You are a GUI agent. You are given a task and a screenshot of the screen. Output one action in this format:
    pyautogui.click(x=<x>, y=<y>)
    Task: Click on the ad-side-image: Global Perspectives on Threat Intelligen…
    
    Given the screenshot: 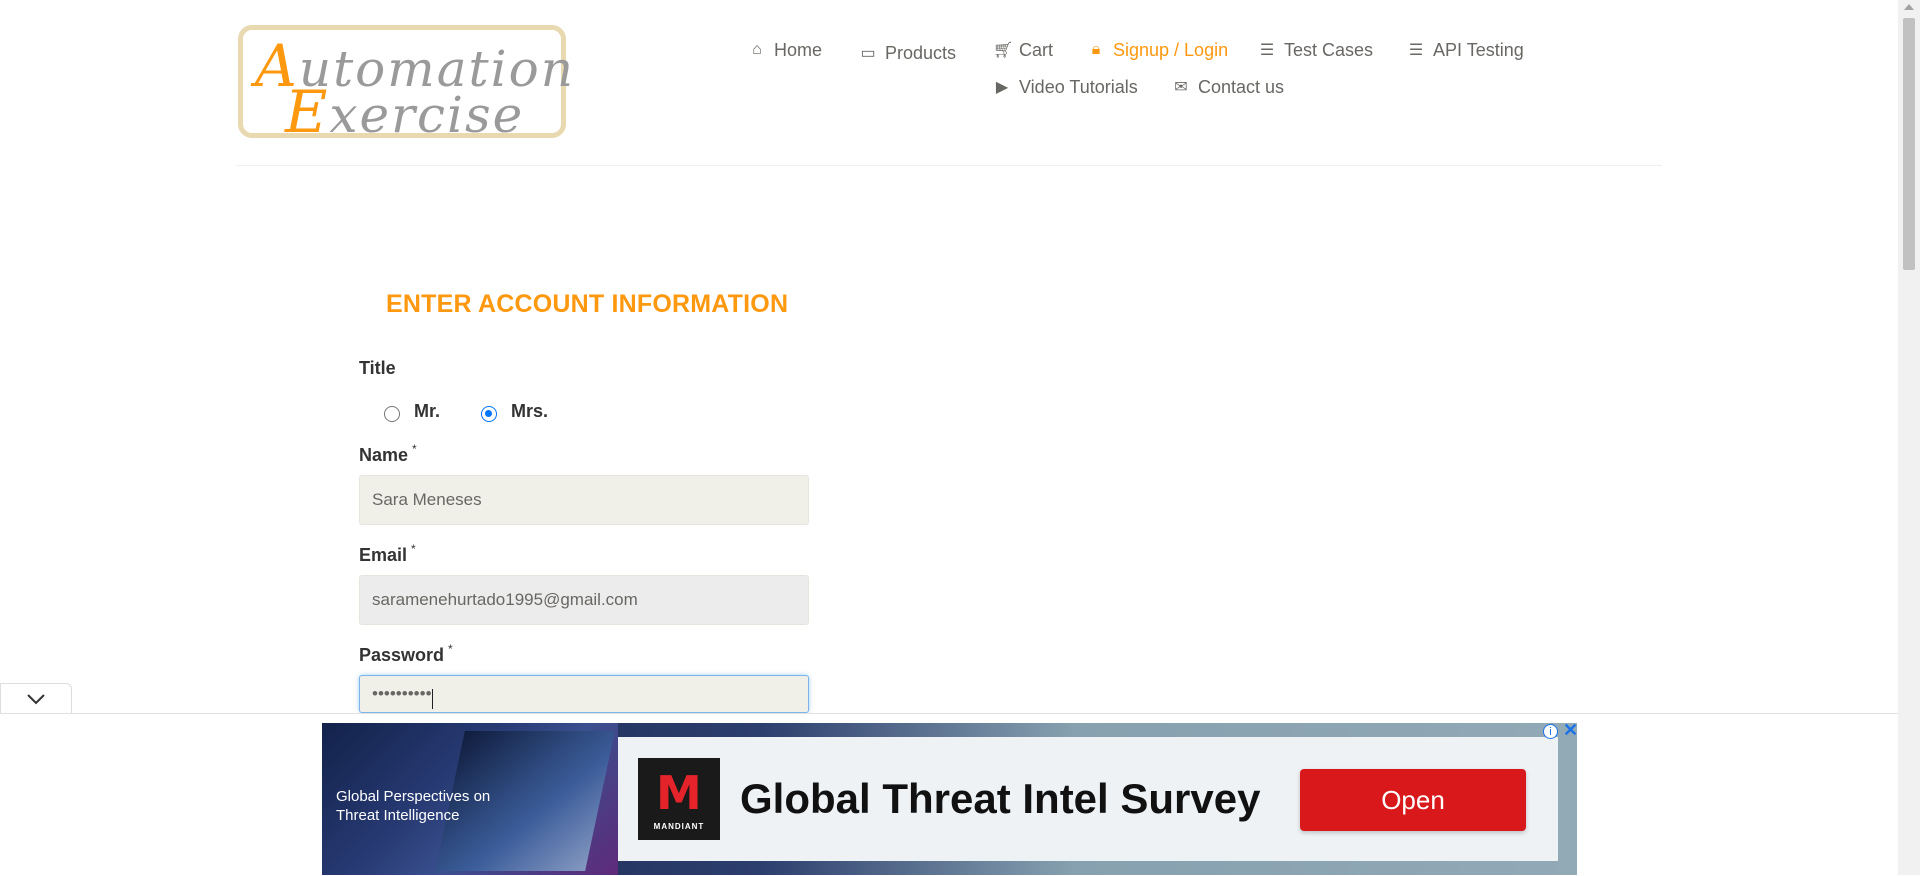 What is the action you would take?
    pyautogui.click(x=470, y=799)
    